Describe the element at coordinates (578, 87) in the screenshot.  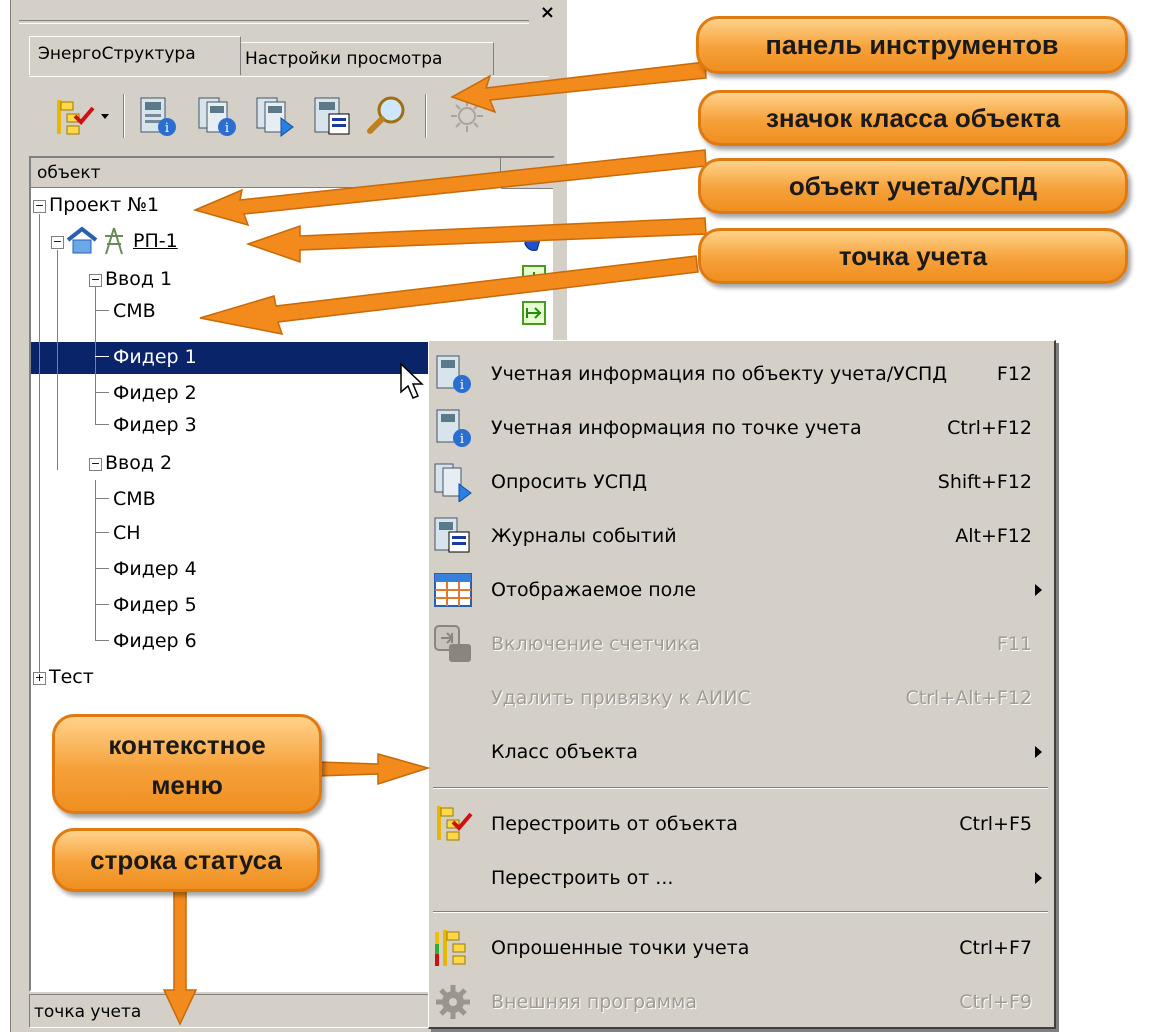
I see `arrow-to-toolbar` at that location.